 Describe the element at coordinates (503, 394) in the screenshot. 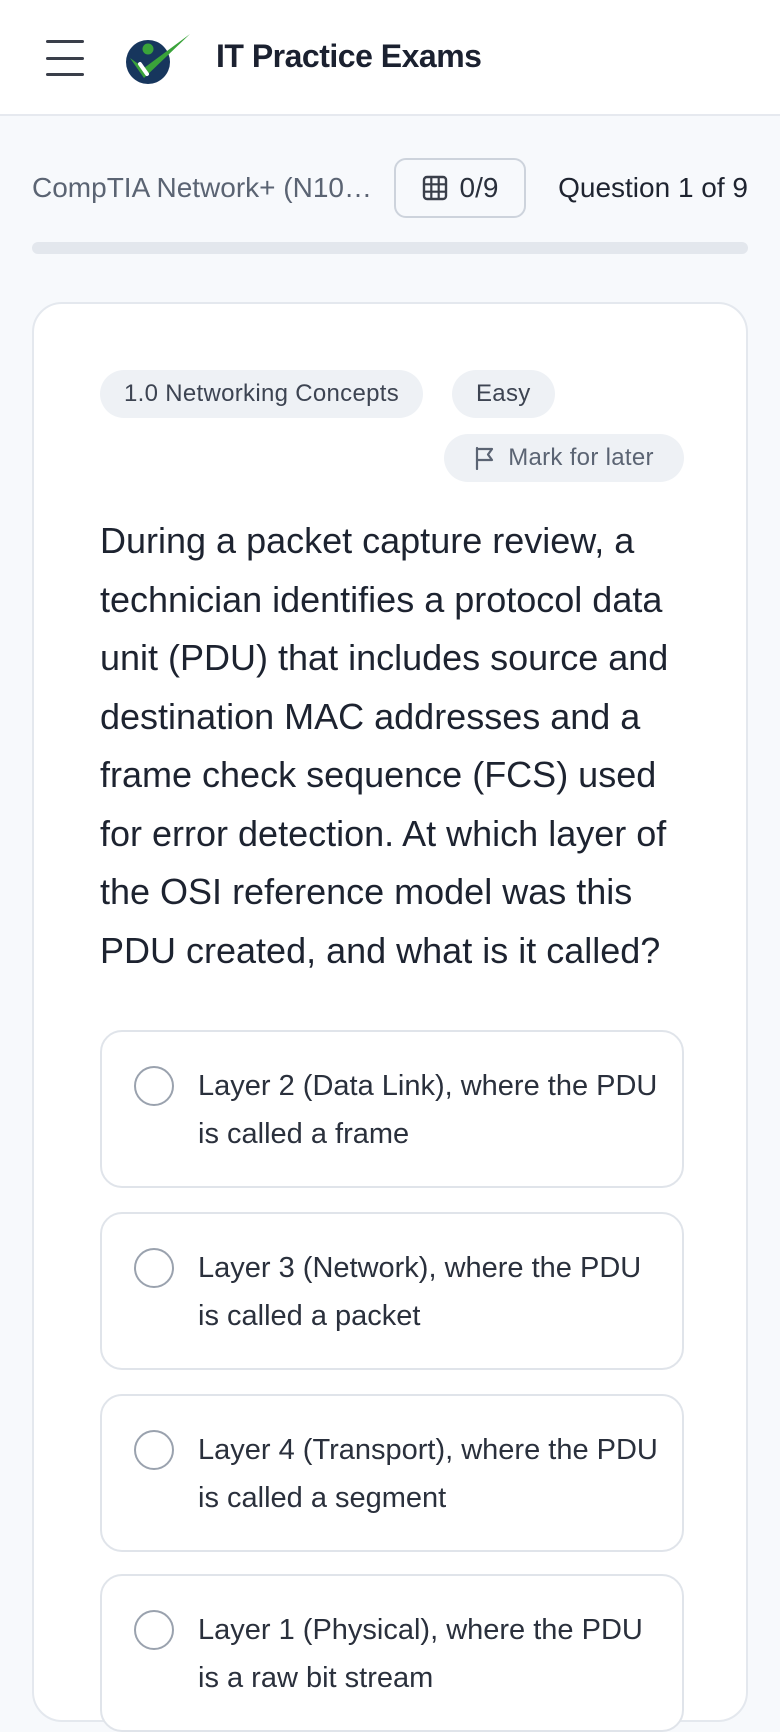

I see `difficulty-badge: Easy` at that location.